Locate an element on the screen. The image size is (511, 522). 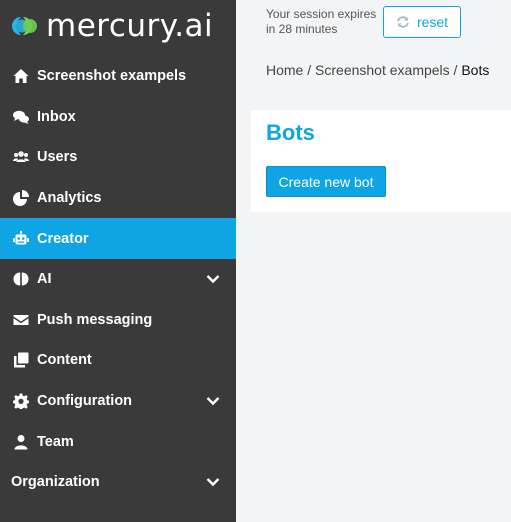
sidebar-item-creator: Creator is located at coordinates (118, 238).